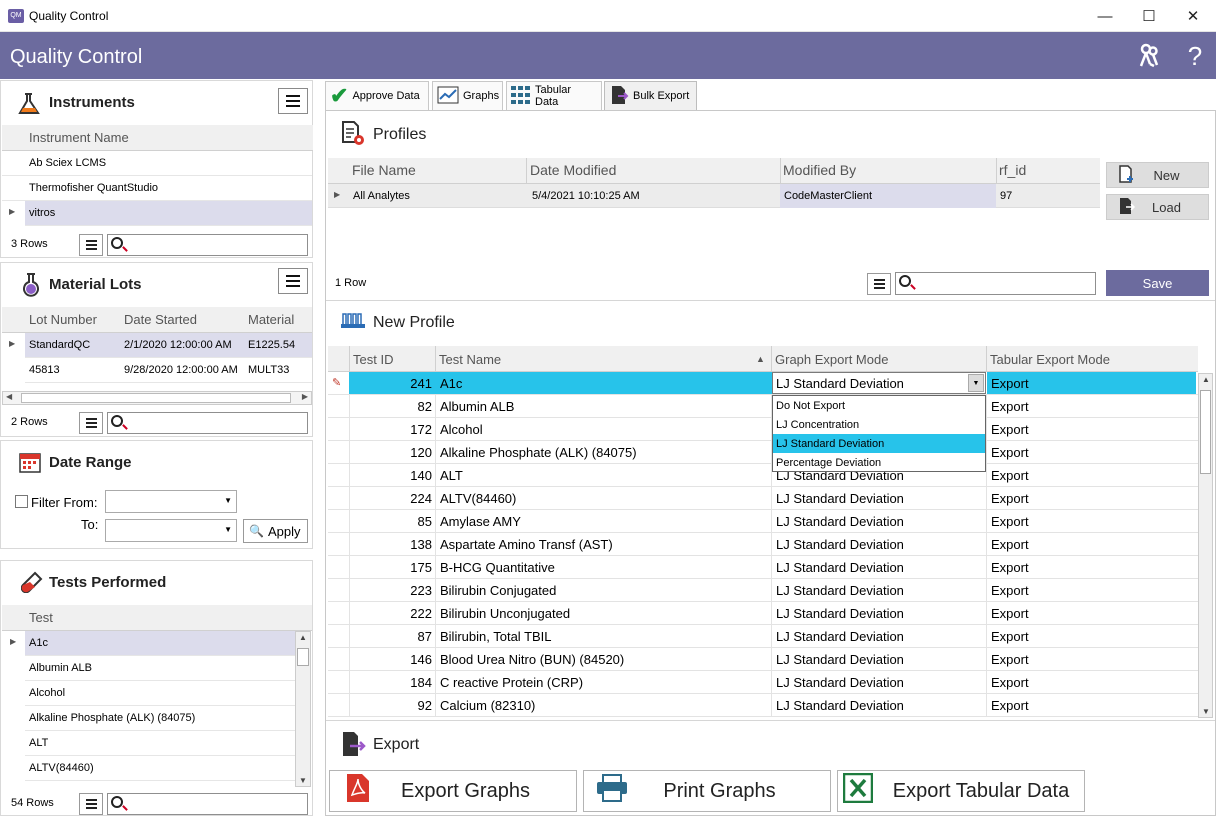  I want to click on modified-by-header: Modified By, so click(819, 170).